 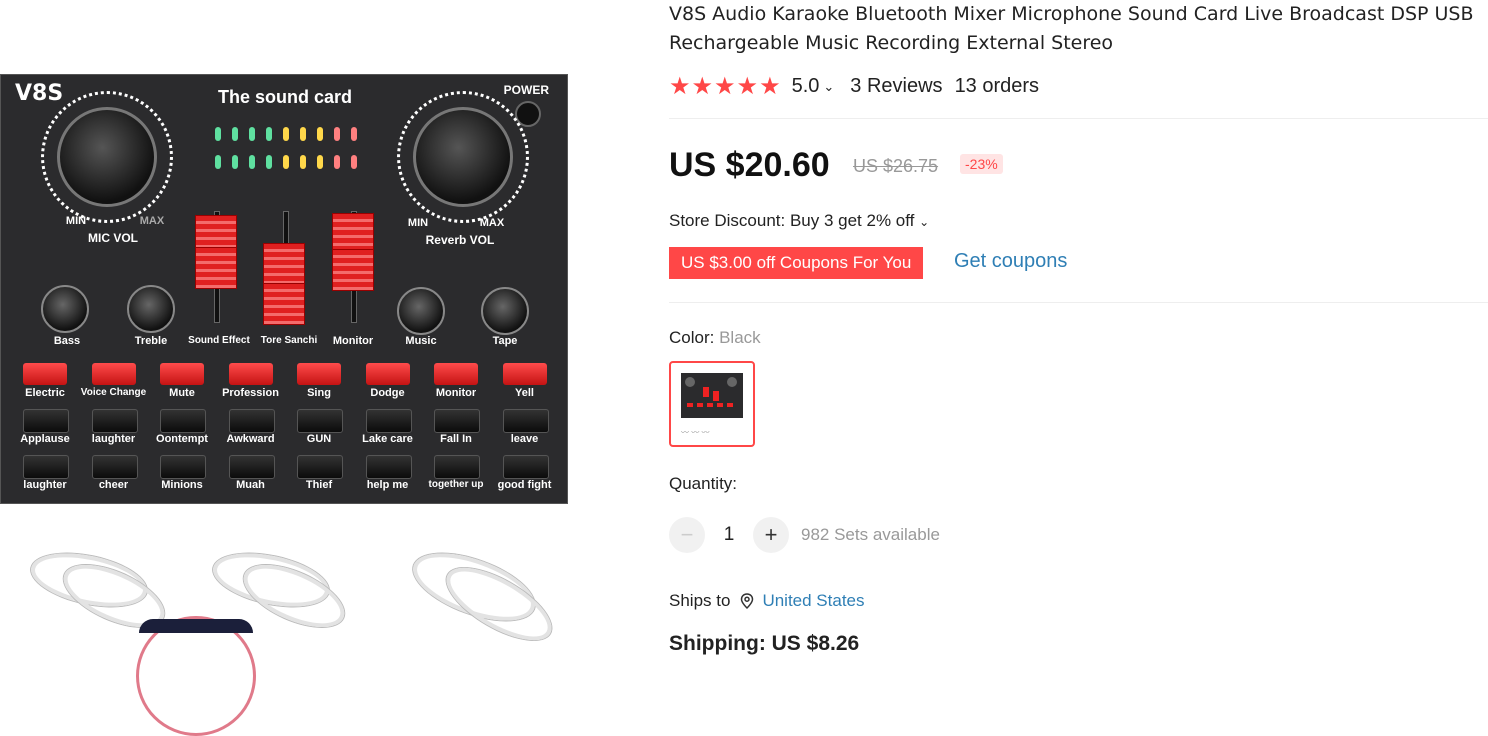 What do you see at coordinates (997, 86) in the screenshot?
I see `orders-count: 13 orders` at bounding box center [997, 86].